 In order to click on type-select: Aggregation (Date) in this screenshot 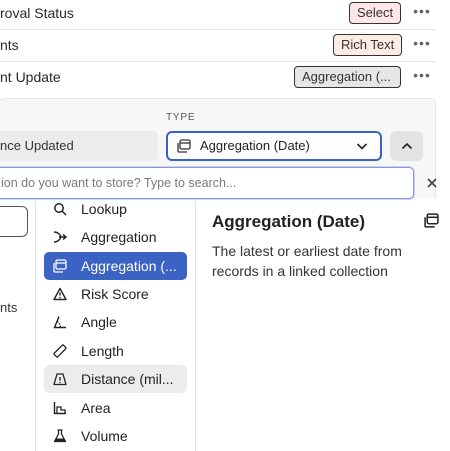, I will do `click(274, 146)`.